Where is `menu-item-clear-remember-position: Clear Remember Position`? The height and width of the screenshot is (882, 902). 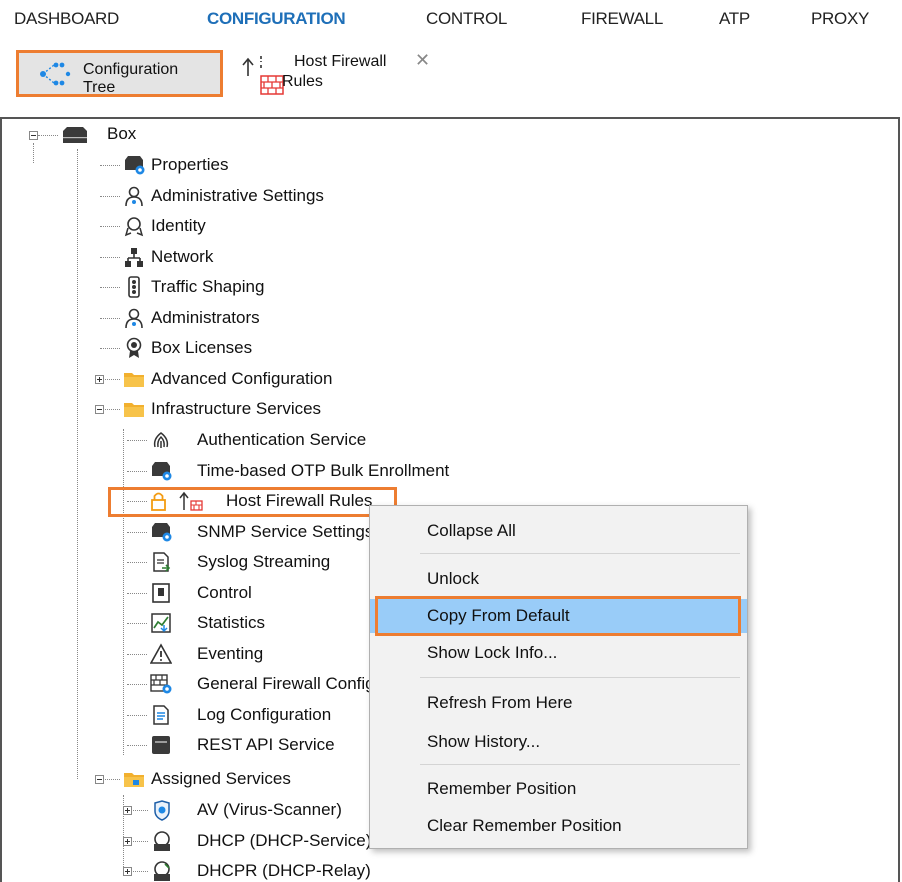
menu-item-clear-remember-position: Clear Remember Position is located at coordinates (558, 826).